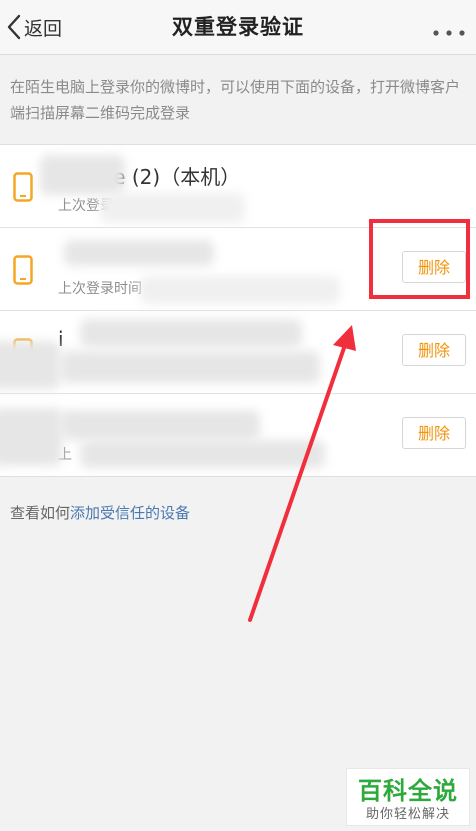 Image resolution: width=476 pixels, height=831 pixels. Describe the element at coordinates (302, 473) in the screenshot. I see `annotation-arrow-icon` at that location.